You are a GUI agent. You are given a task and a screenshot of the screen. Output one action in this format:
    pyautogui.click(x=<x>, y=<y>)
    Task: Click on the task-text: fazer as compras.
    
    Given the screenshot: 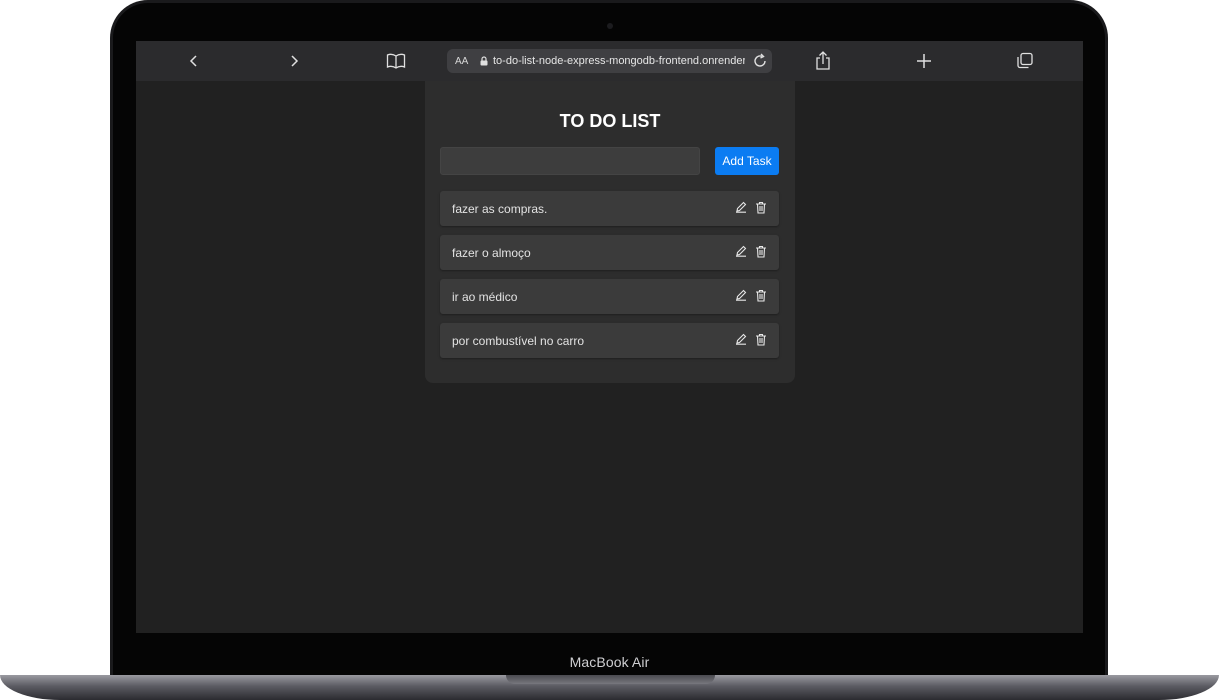 What is the action you would take?
    pyautogui.click(x=500, y=209)
    